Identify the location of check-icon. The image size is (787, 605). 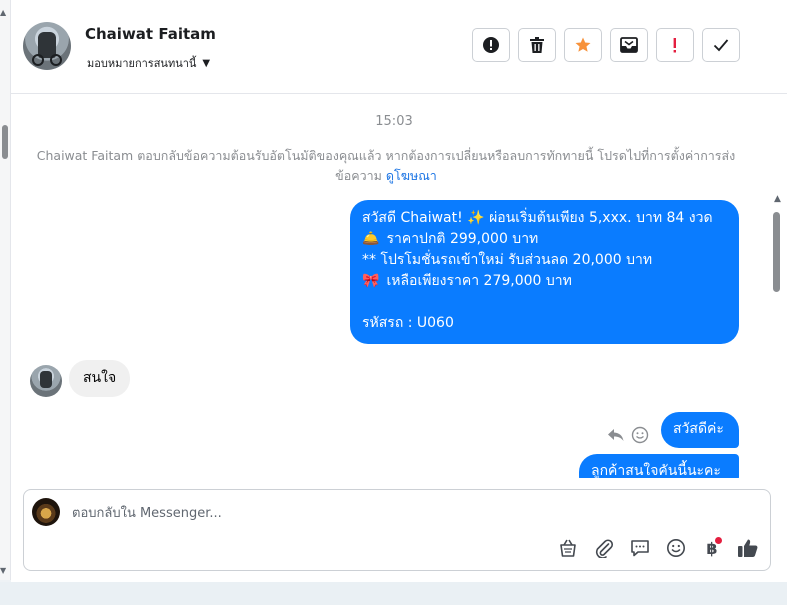
(721, 45).